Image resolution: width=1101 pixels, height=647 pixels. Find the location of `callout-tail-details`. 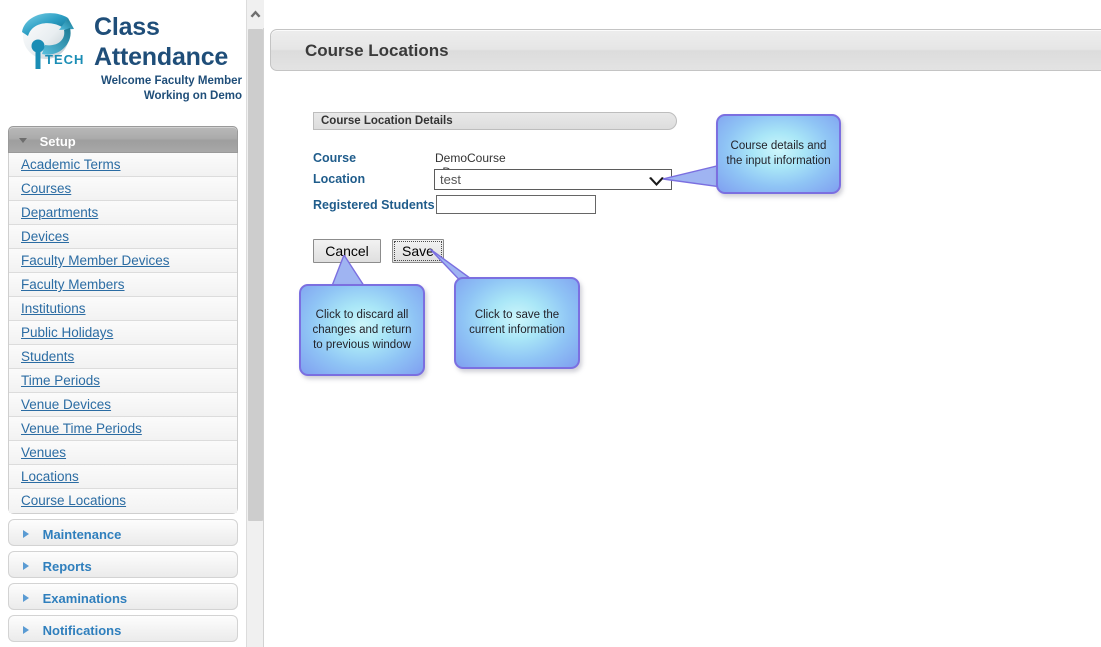

callout-tail-details is located at coordinates (692, 176).